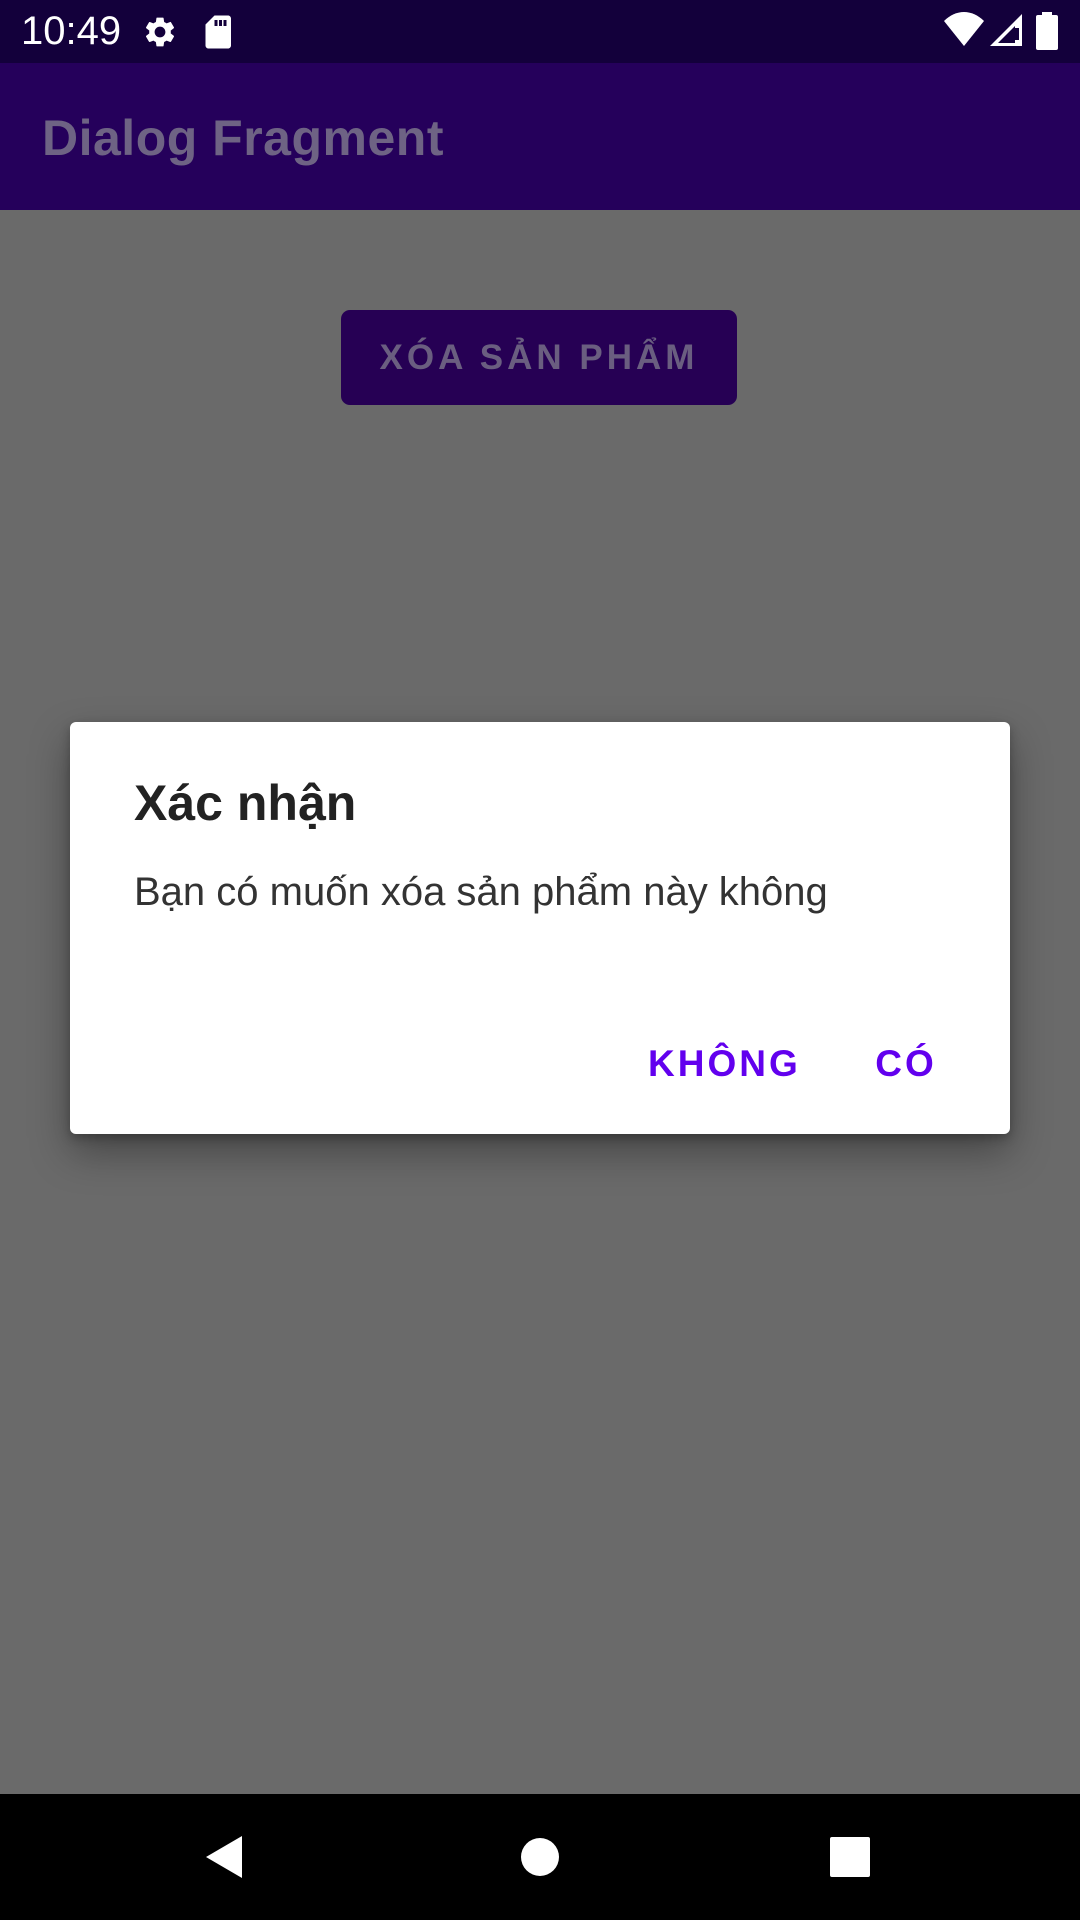 The image size is (1080, 1920). I want to click on status-bar: 10:49, so click(540, 31).